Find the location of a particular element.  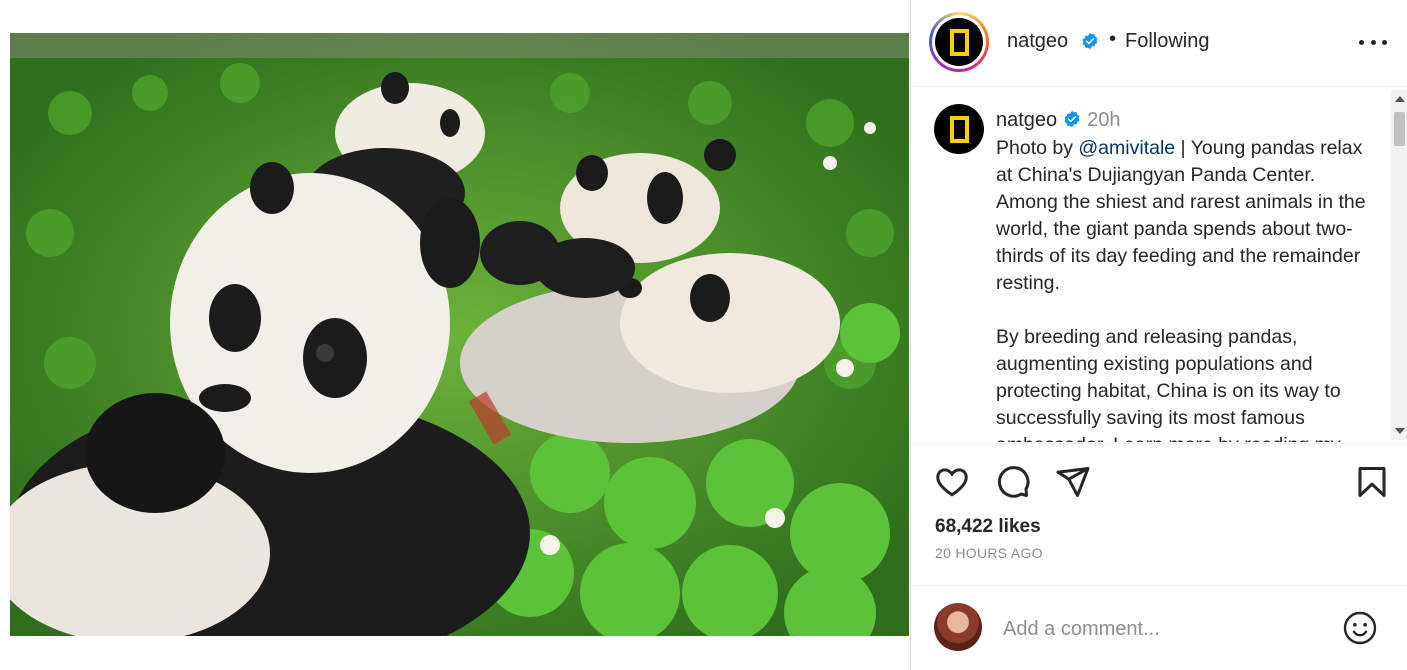

natgeo-logo is located at coordinates (959, 42).